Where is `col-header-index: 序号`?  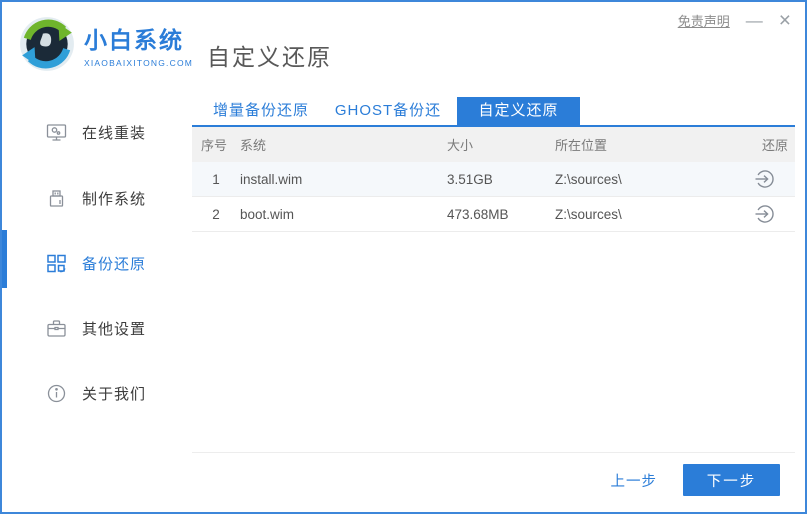
col-header-index: 序号 is located at coordinates (214, 145).